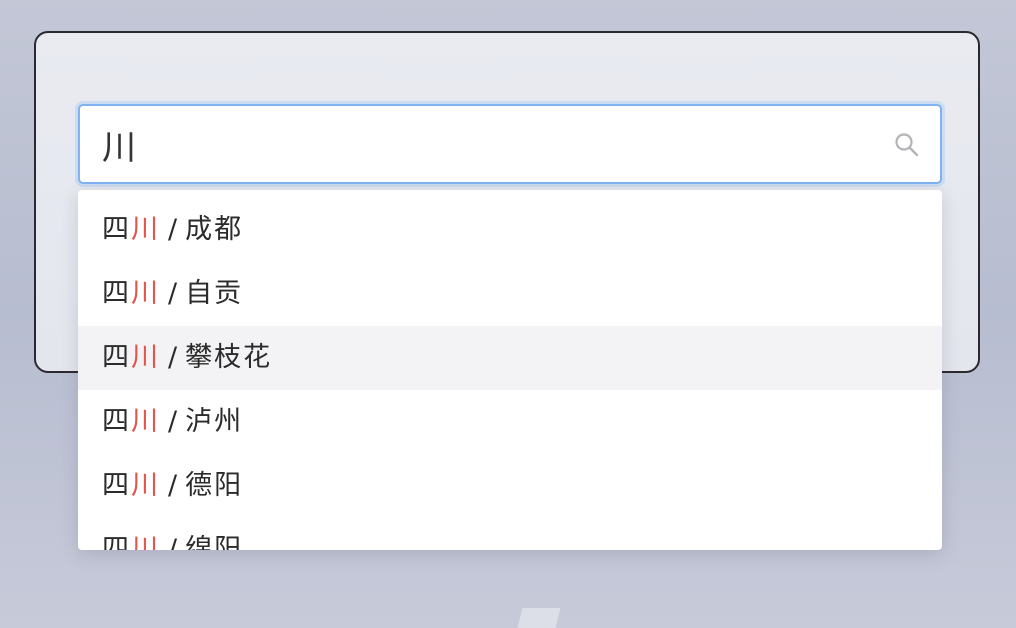  Describe the element at coordinates (214, 293) in the screenshot. I see `suggestion-city: 自贡` at that location.